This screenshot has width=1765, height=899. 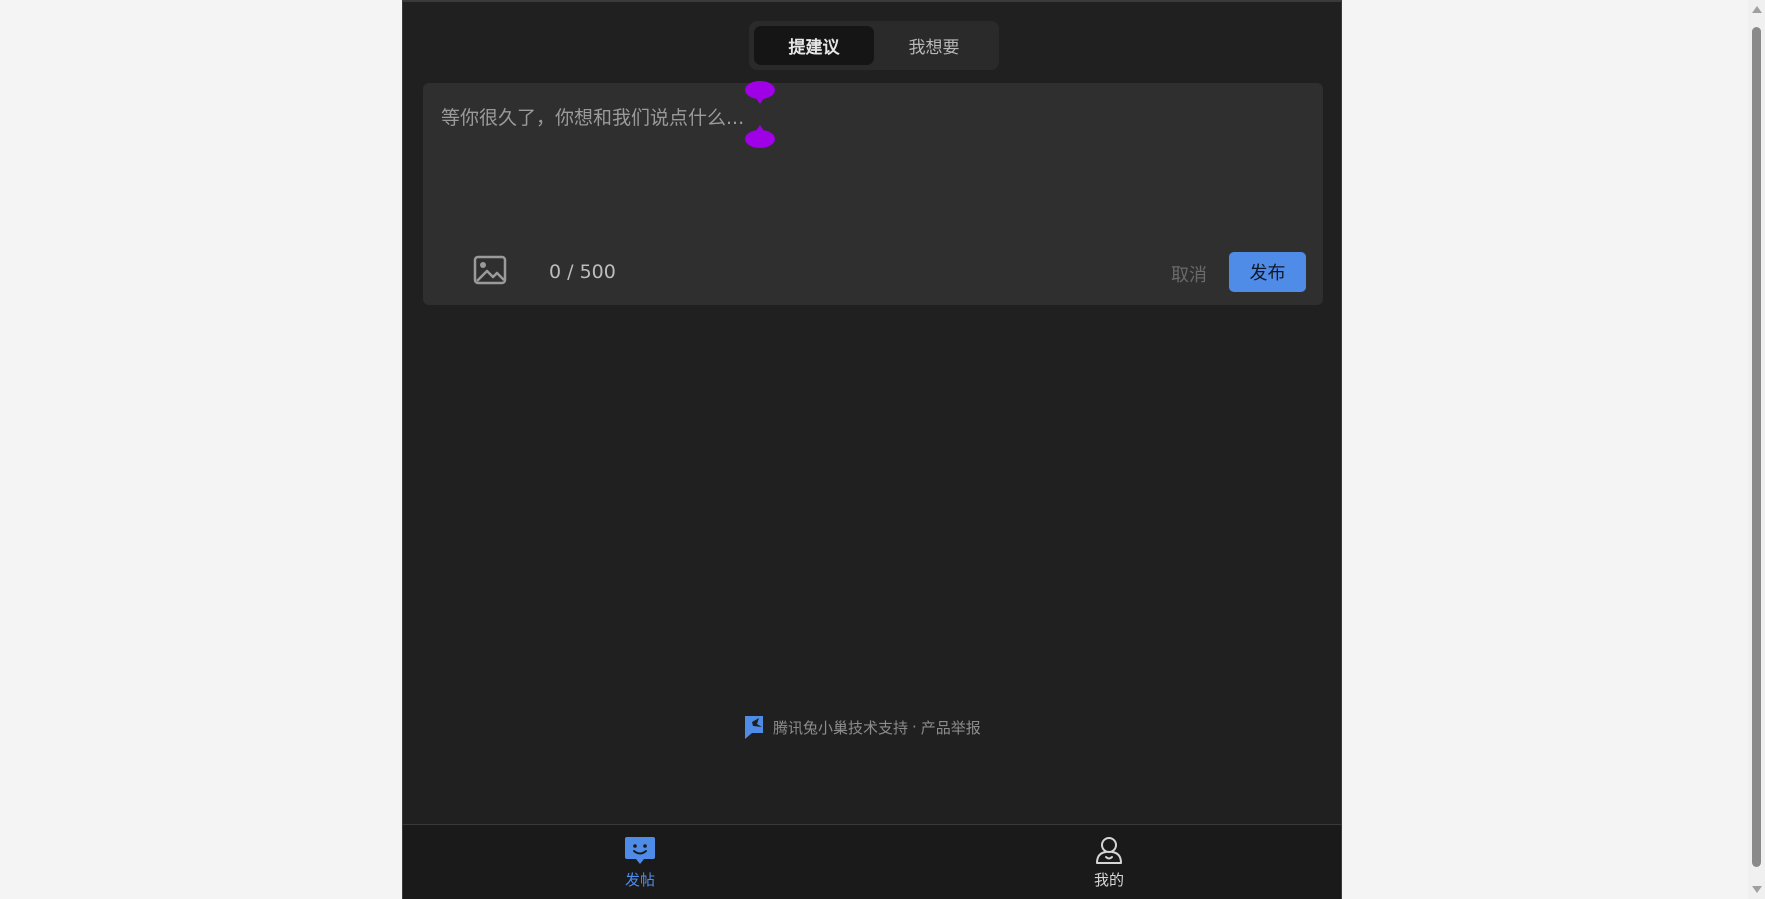 What do you see at coordinates (1757, 889) in the screenshot?
I see `scroll-down-arrow-icon` at bounding box center [1757, 889].